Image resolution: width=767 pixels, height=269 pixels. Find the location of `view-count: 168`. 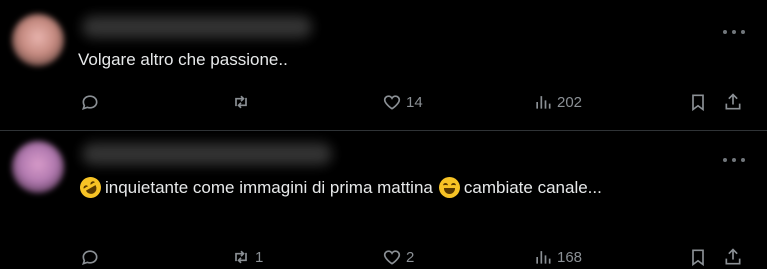

view-count: 168 is located at coordinates (570, 257).